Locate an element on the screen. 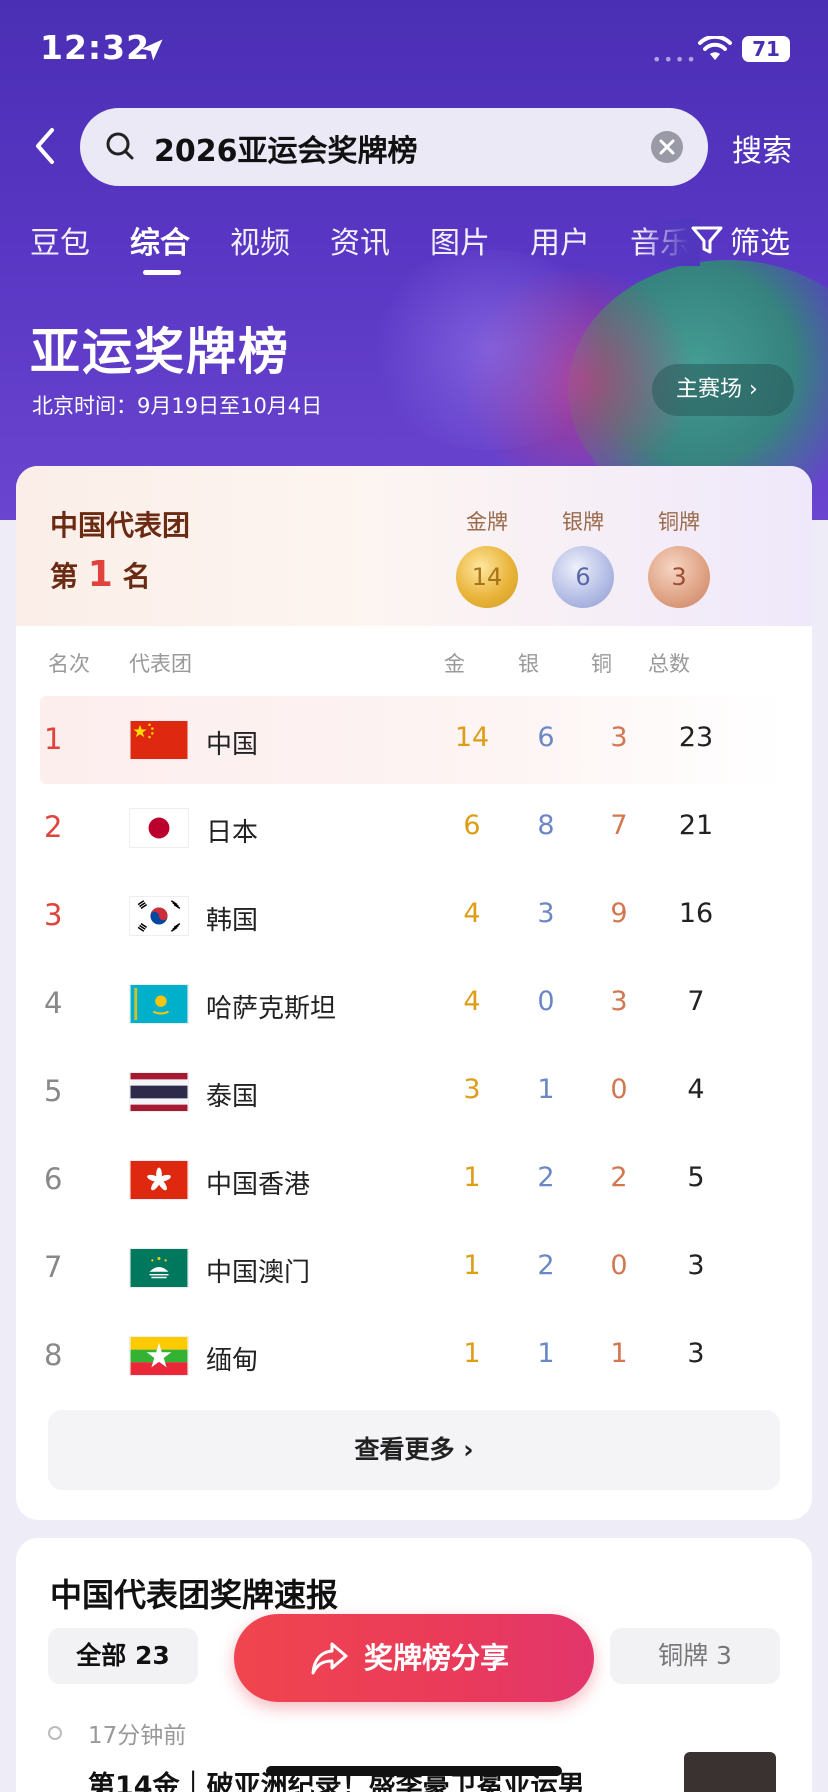 The width and height of the screenshot is (828, 1792). tab-news: 资讯 is located at coordinates (360, 240).